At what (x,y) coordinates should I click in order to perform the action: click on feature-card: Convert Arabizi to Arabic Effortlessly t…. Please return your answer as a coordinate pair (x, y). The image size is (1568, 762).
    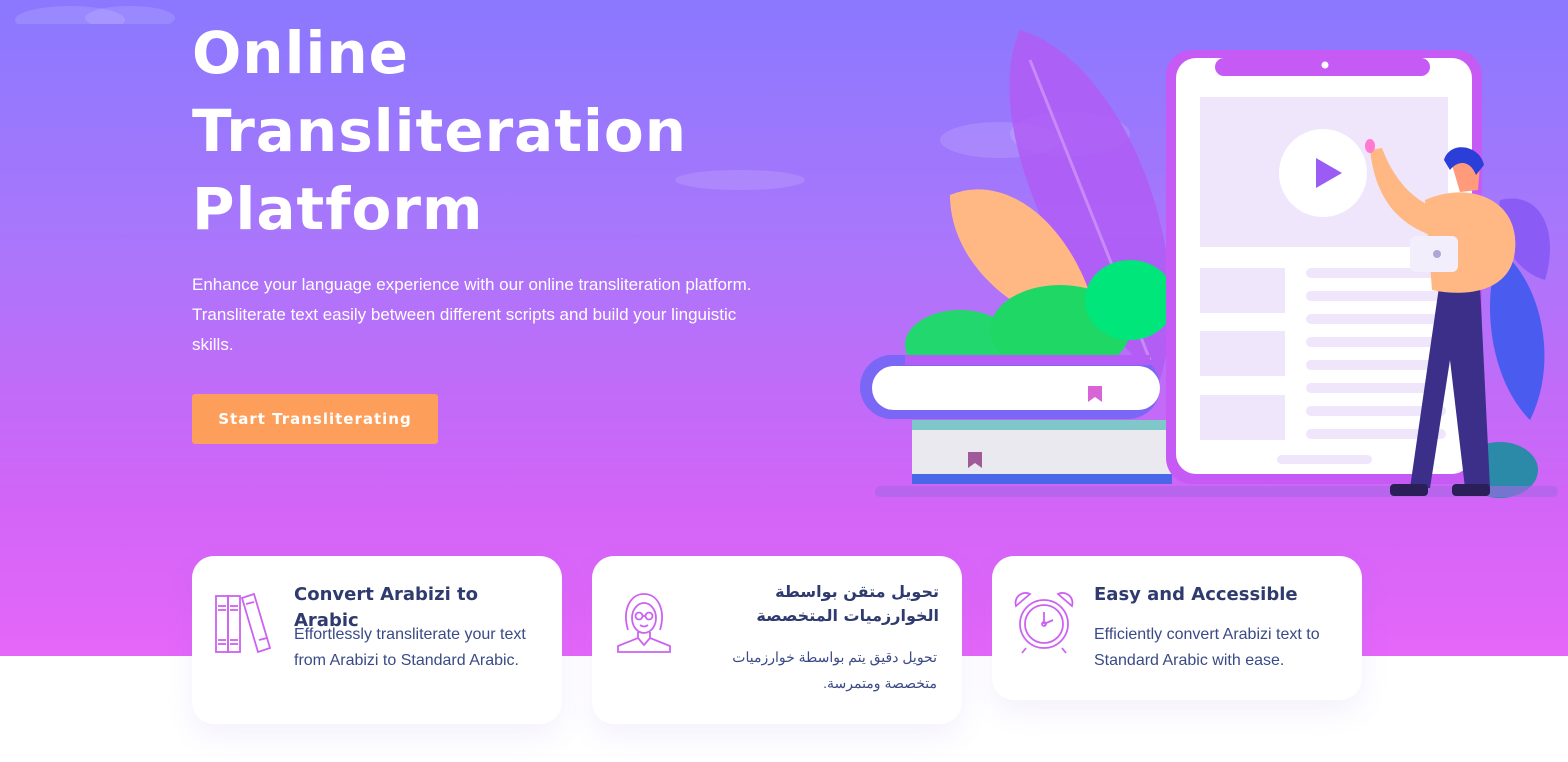
    Looking at the image, I should click on (377, 640).